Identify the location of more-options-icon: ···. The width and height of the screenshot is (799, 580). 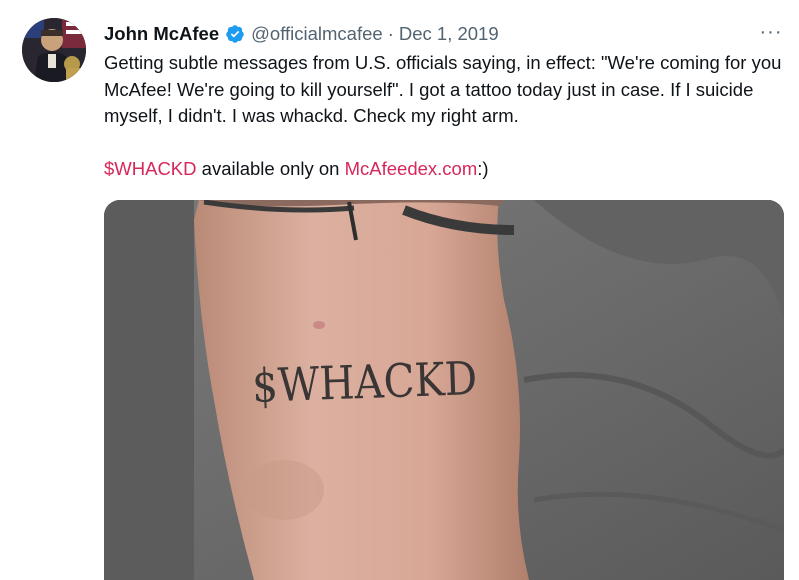
(771, 32).